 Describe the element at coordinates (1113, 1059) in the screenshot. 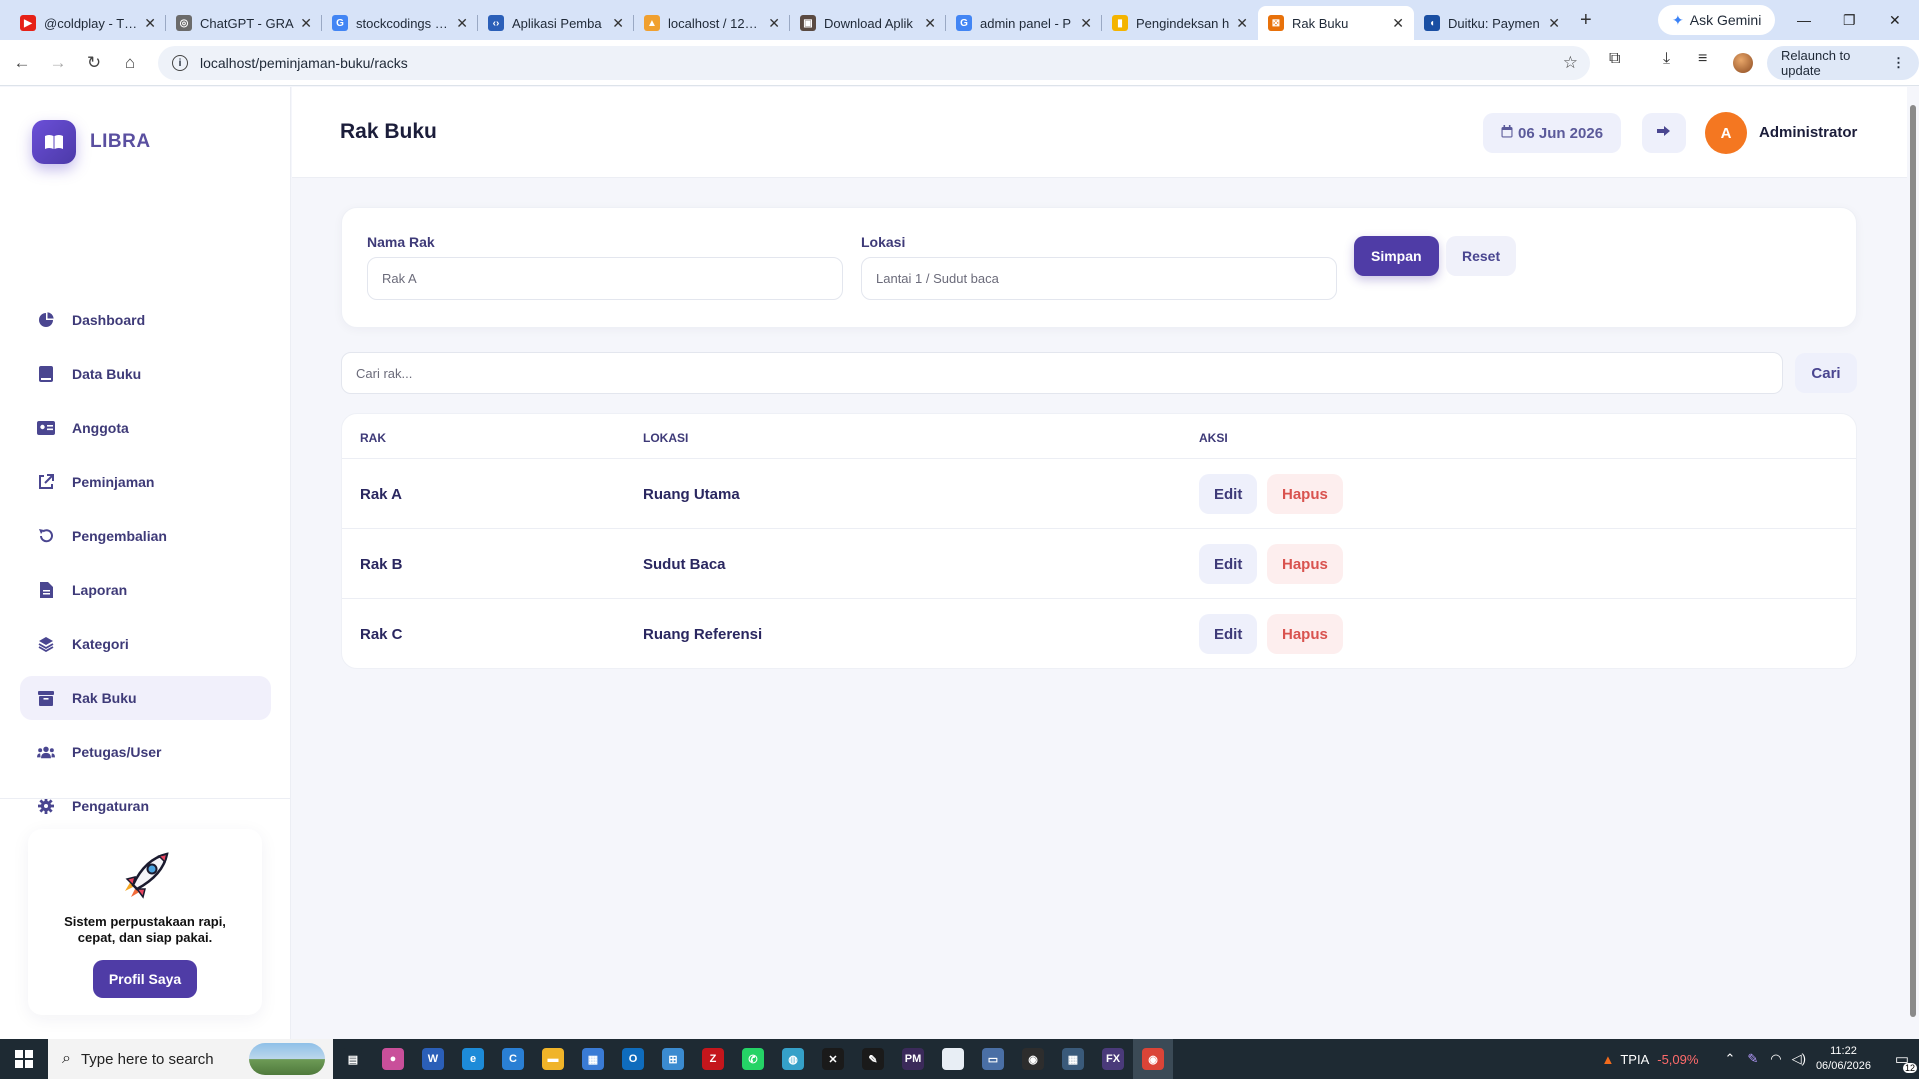

I see `fx-app-icon: FX` at that location.